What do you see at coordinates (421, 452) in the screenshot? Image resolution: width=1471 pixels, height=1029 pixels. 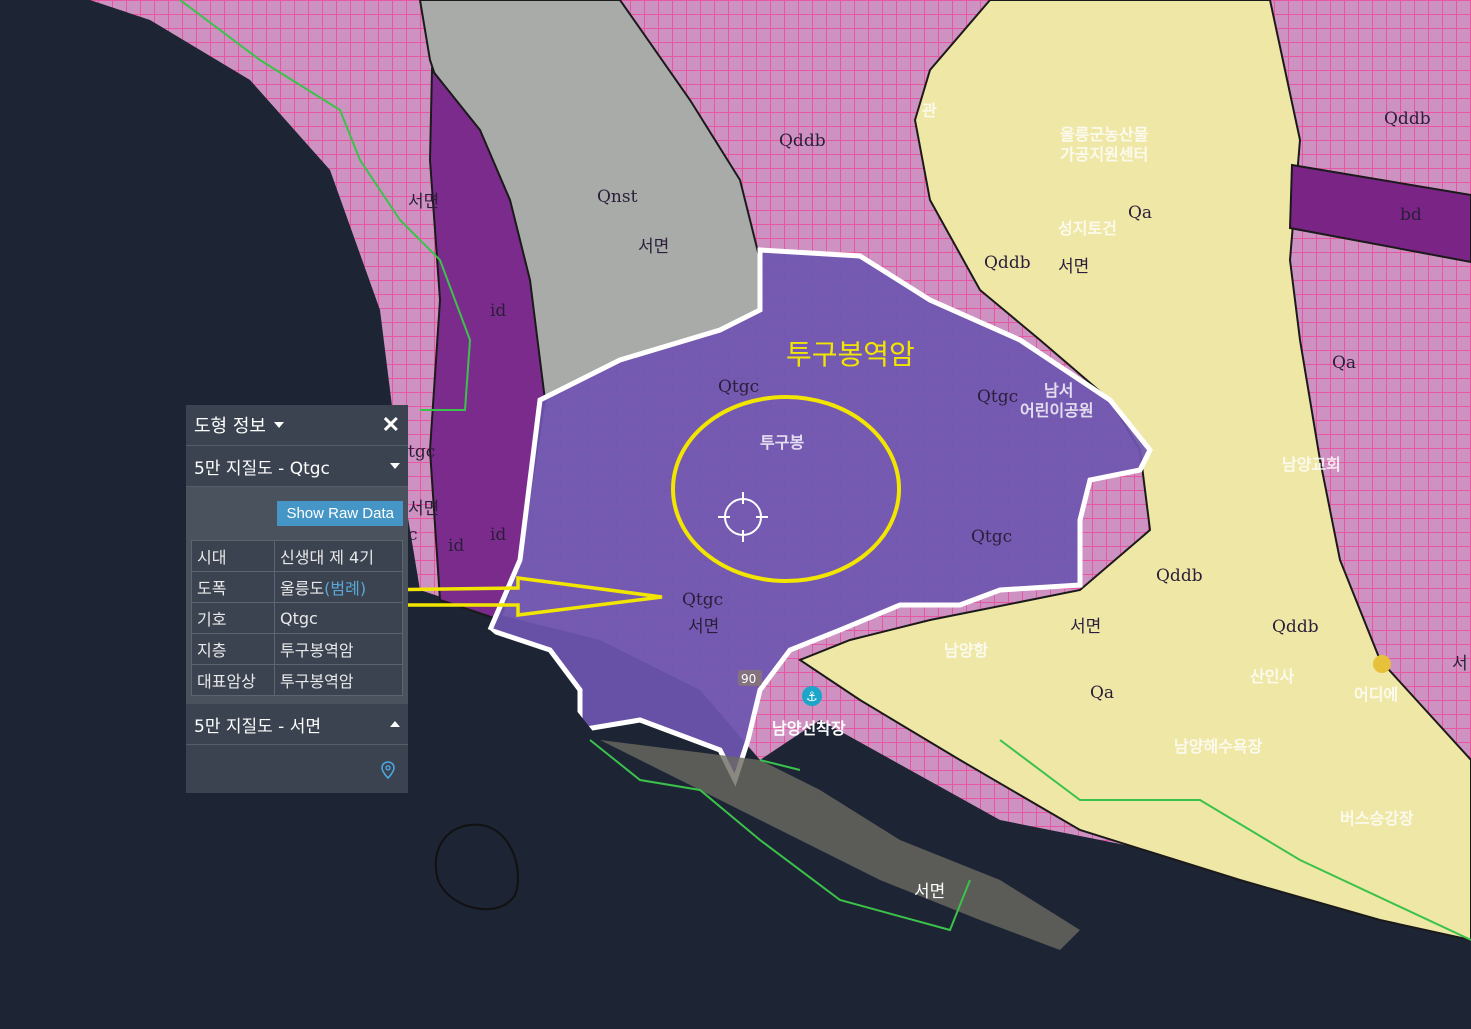 I see `unit-label-tgc: tgc` at bounding box center [421, 452].